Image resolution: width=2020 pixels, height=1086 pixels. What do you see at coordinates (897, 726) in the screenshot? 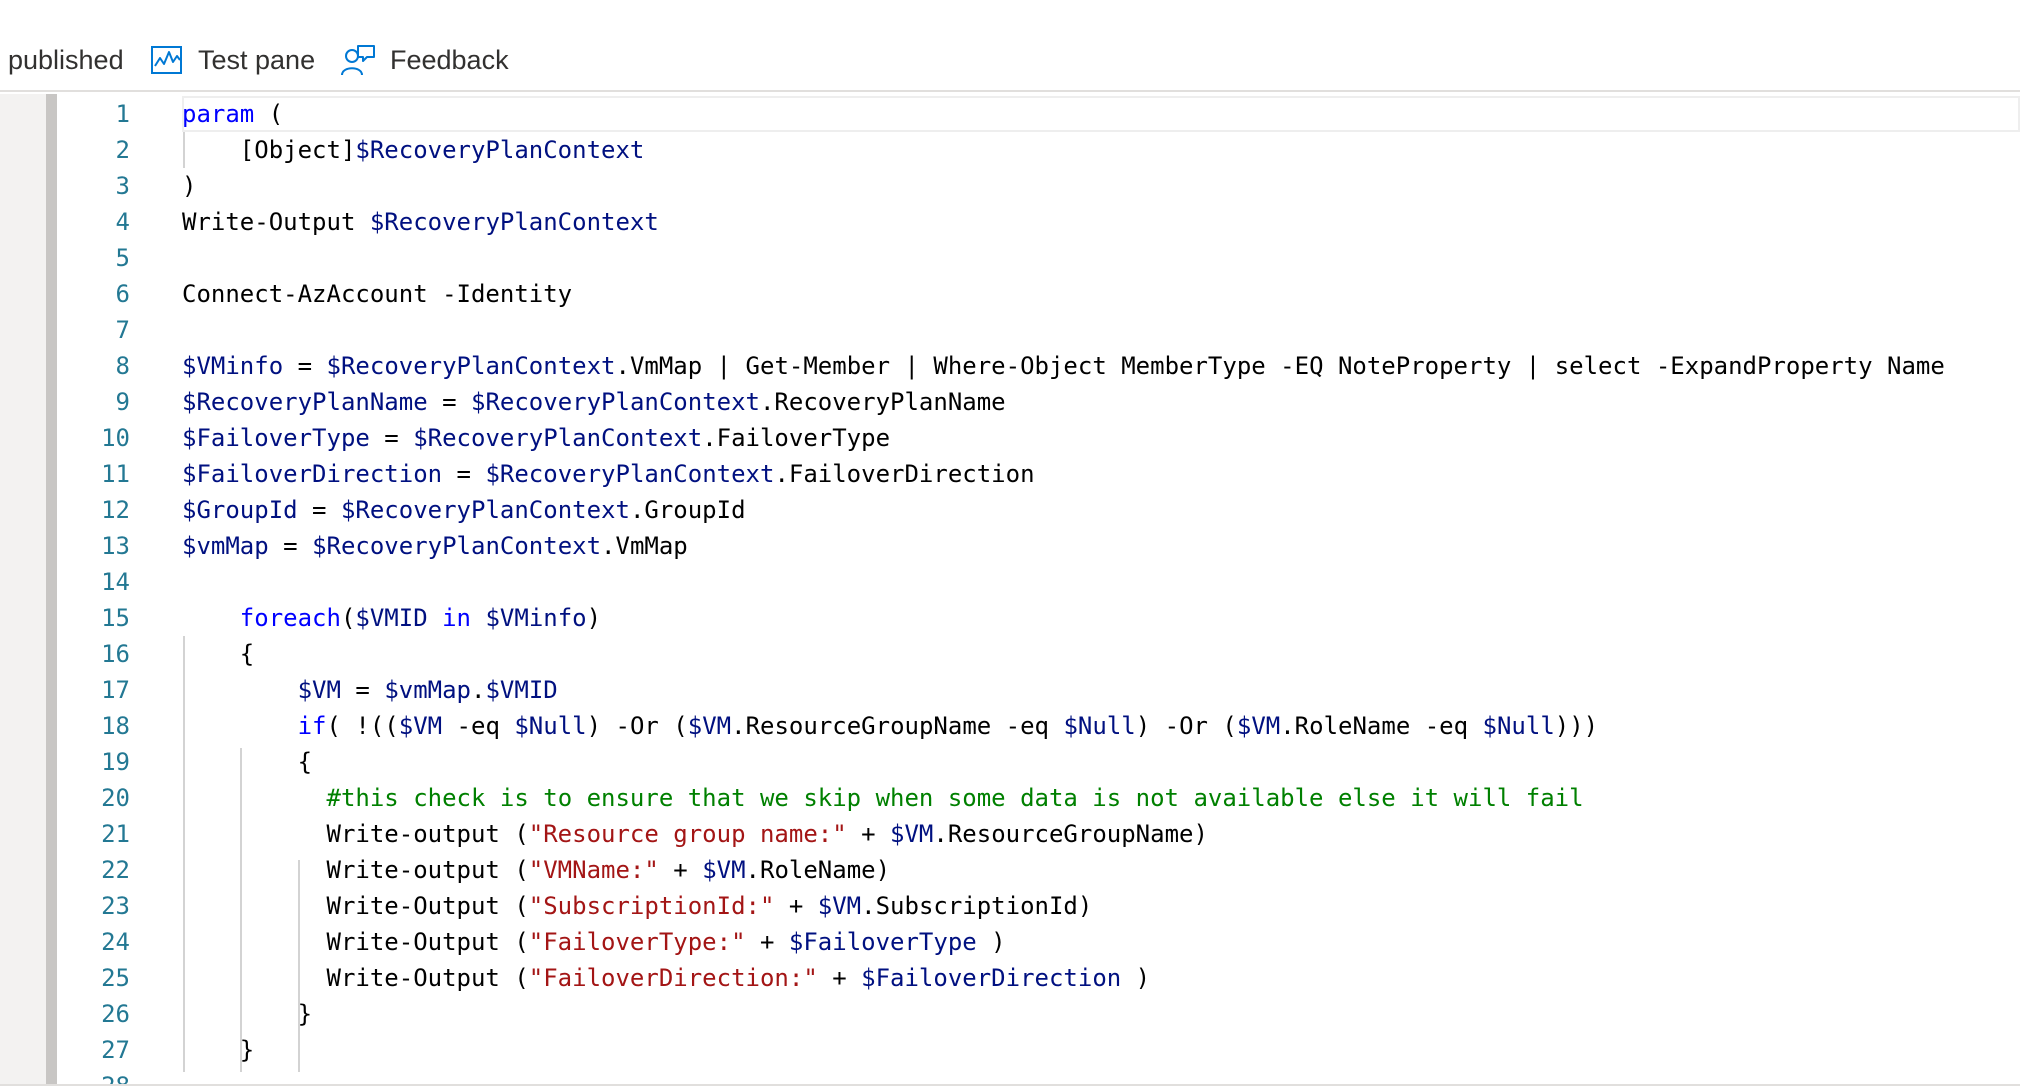
I see `code-token: .ResourceGroupName -eq` at bounding box center [897, 726].